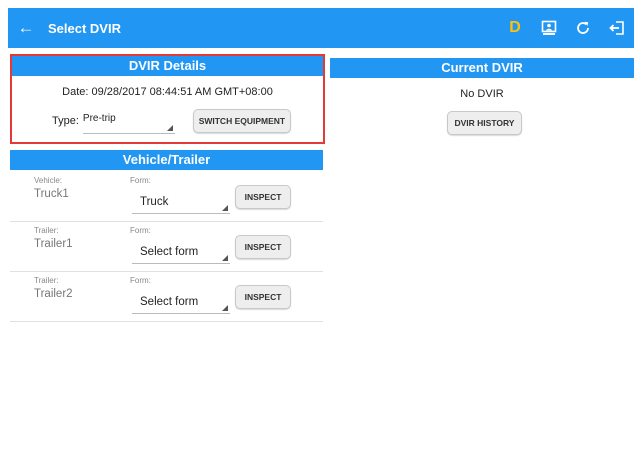 The height and width of the screenshot is (476, 642). What do you see at coordinates (167, 66) in the screenshot?
I see `dvir-details-header: DVIR Details` at bounding box center [167, 66].